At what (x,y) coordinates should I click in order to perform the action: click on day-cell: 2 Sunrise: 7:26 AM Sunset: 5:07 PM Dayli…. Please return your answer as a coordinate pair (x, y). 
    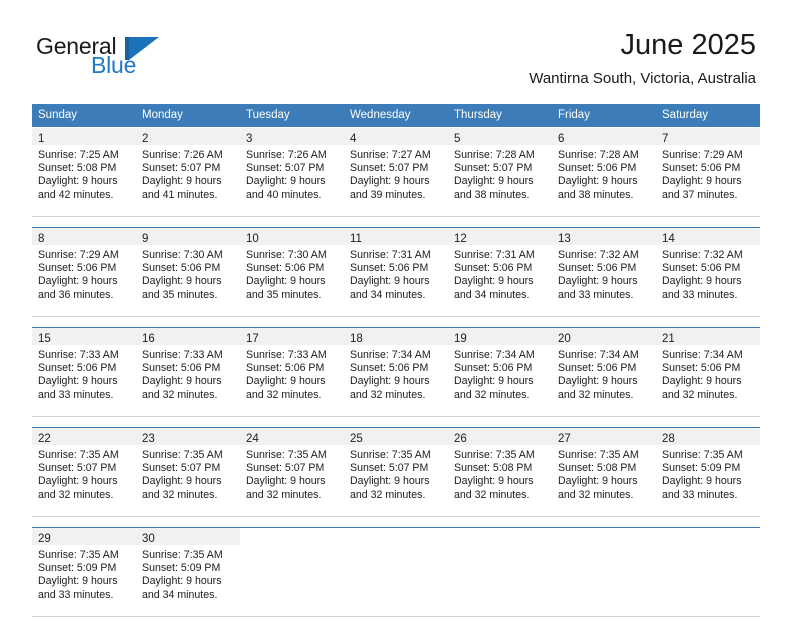
    Looking at the image, I should click on (188, 172).